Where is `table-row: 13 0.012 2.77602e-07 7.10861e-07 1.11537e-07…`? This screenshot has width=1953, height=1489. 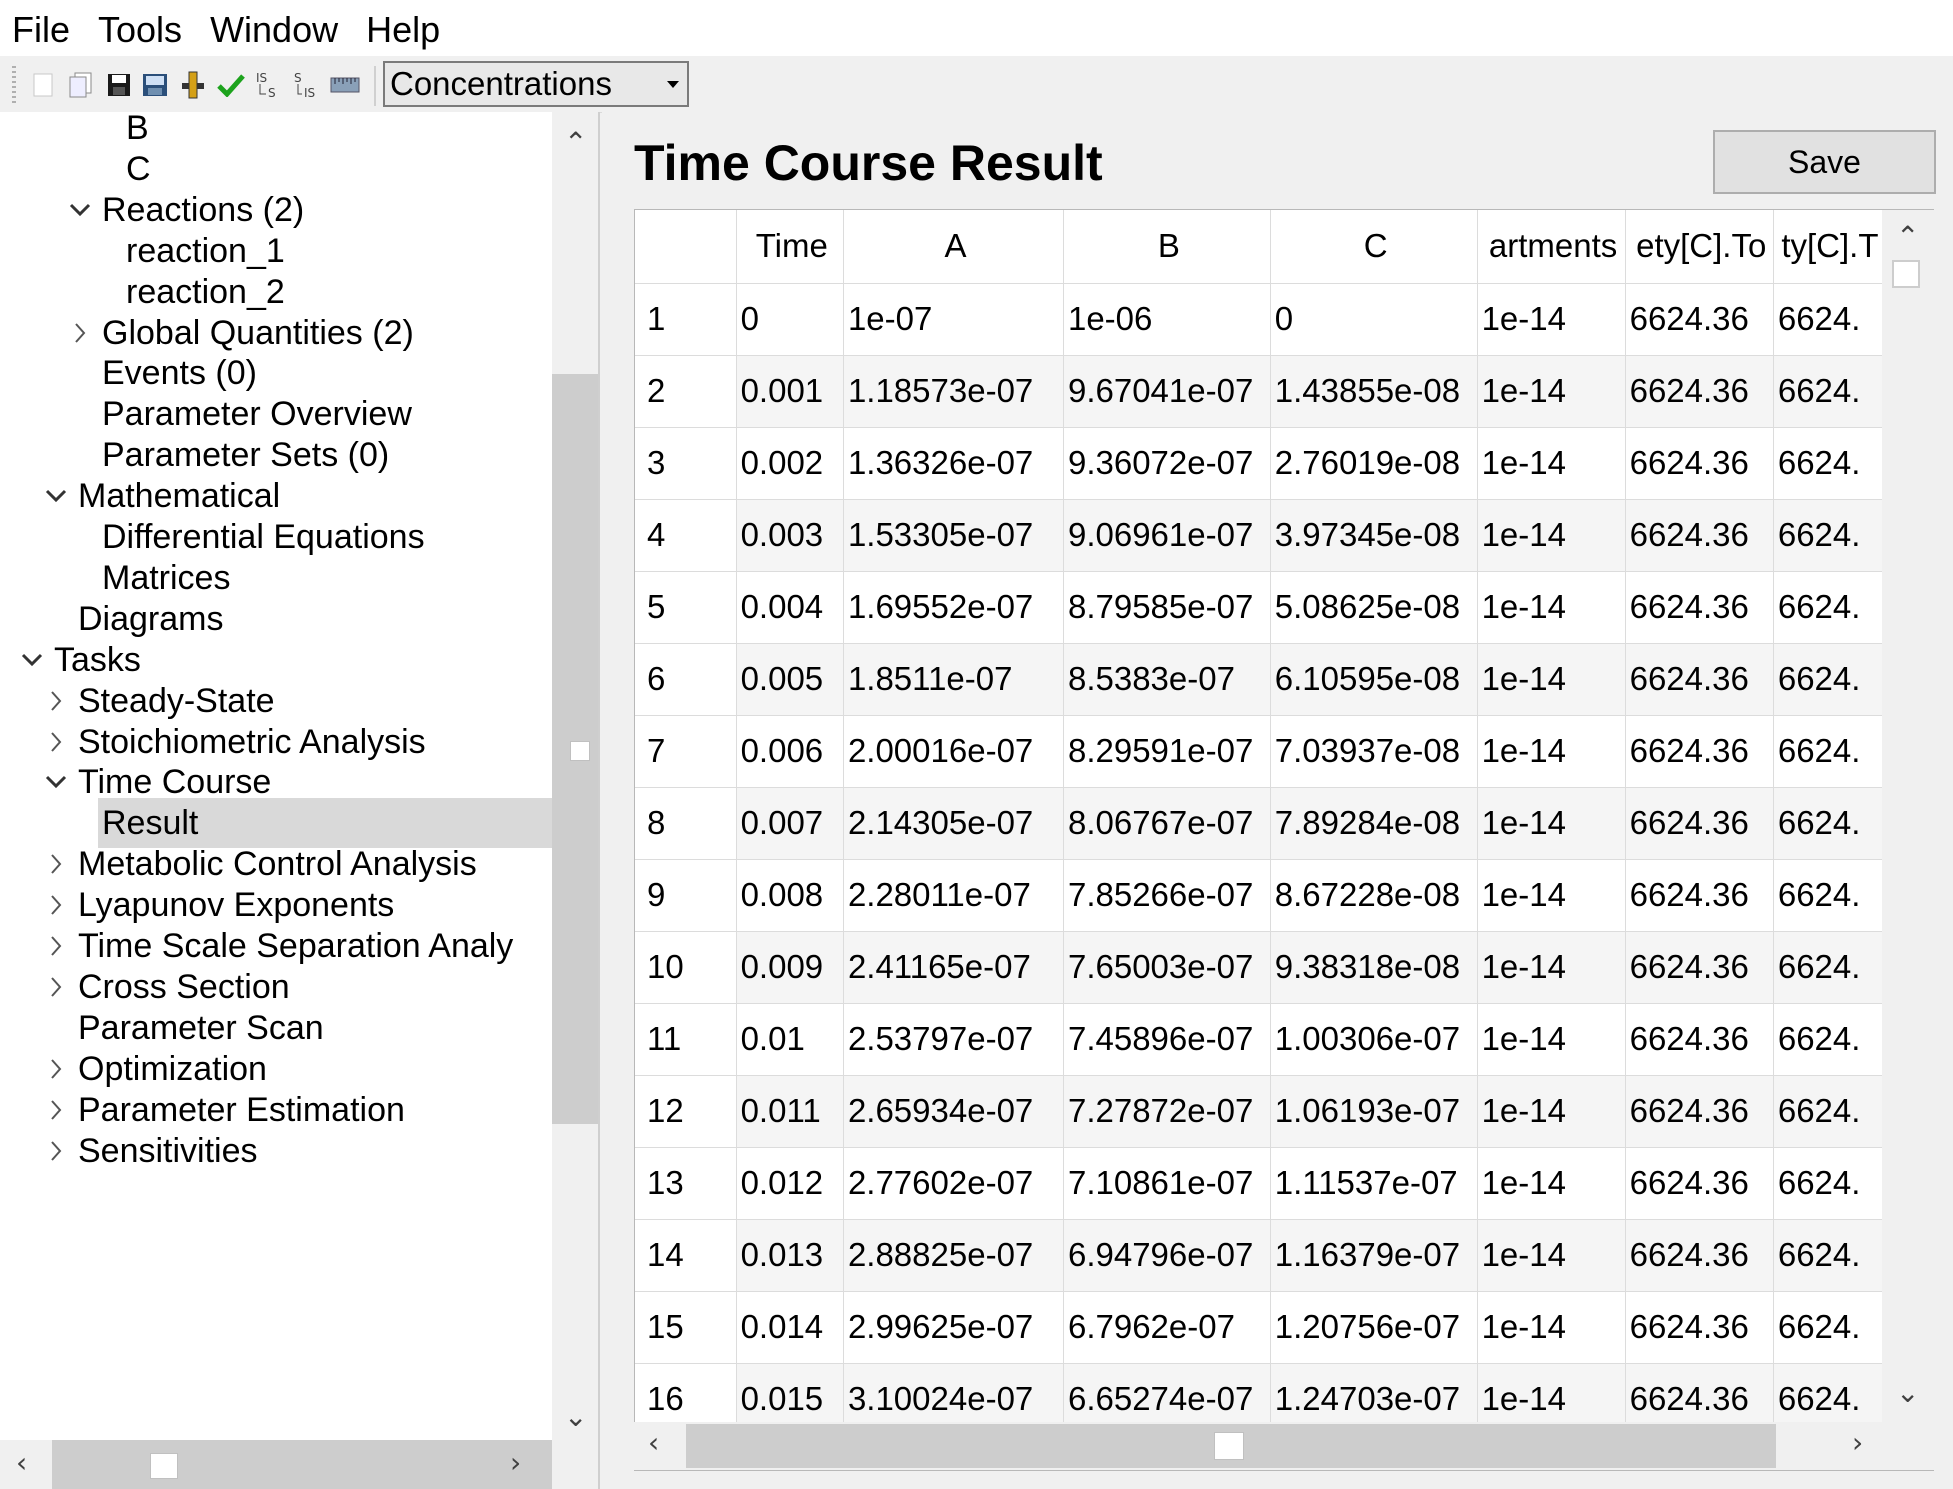
table-row: 13 0.012 2.77602e-07 7.10861e-07 1.11537e-07… is located at coordinates (1259, 1183).